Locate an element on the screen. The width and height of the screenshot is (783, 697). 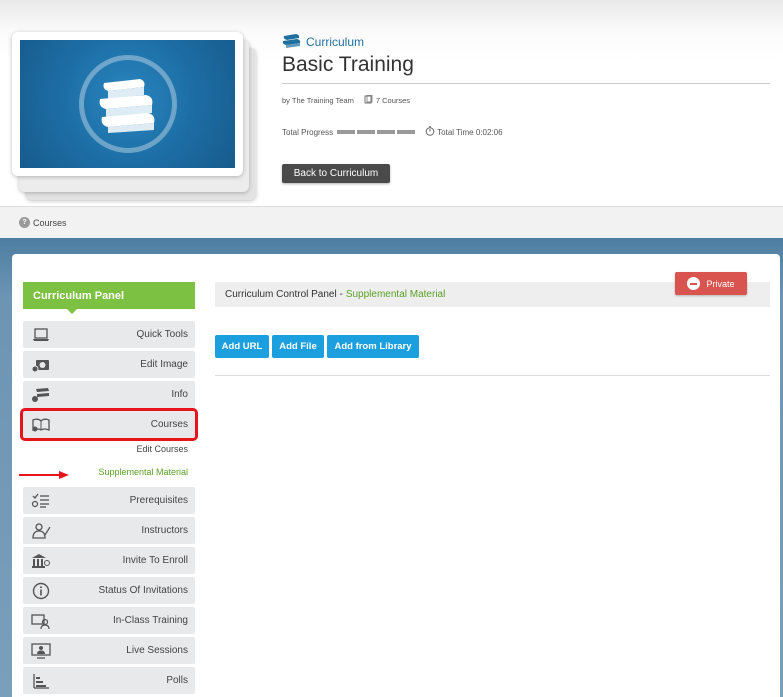
page-title: Basic Training is located at coordinates (526, 68).